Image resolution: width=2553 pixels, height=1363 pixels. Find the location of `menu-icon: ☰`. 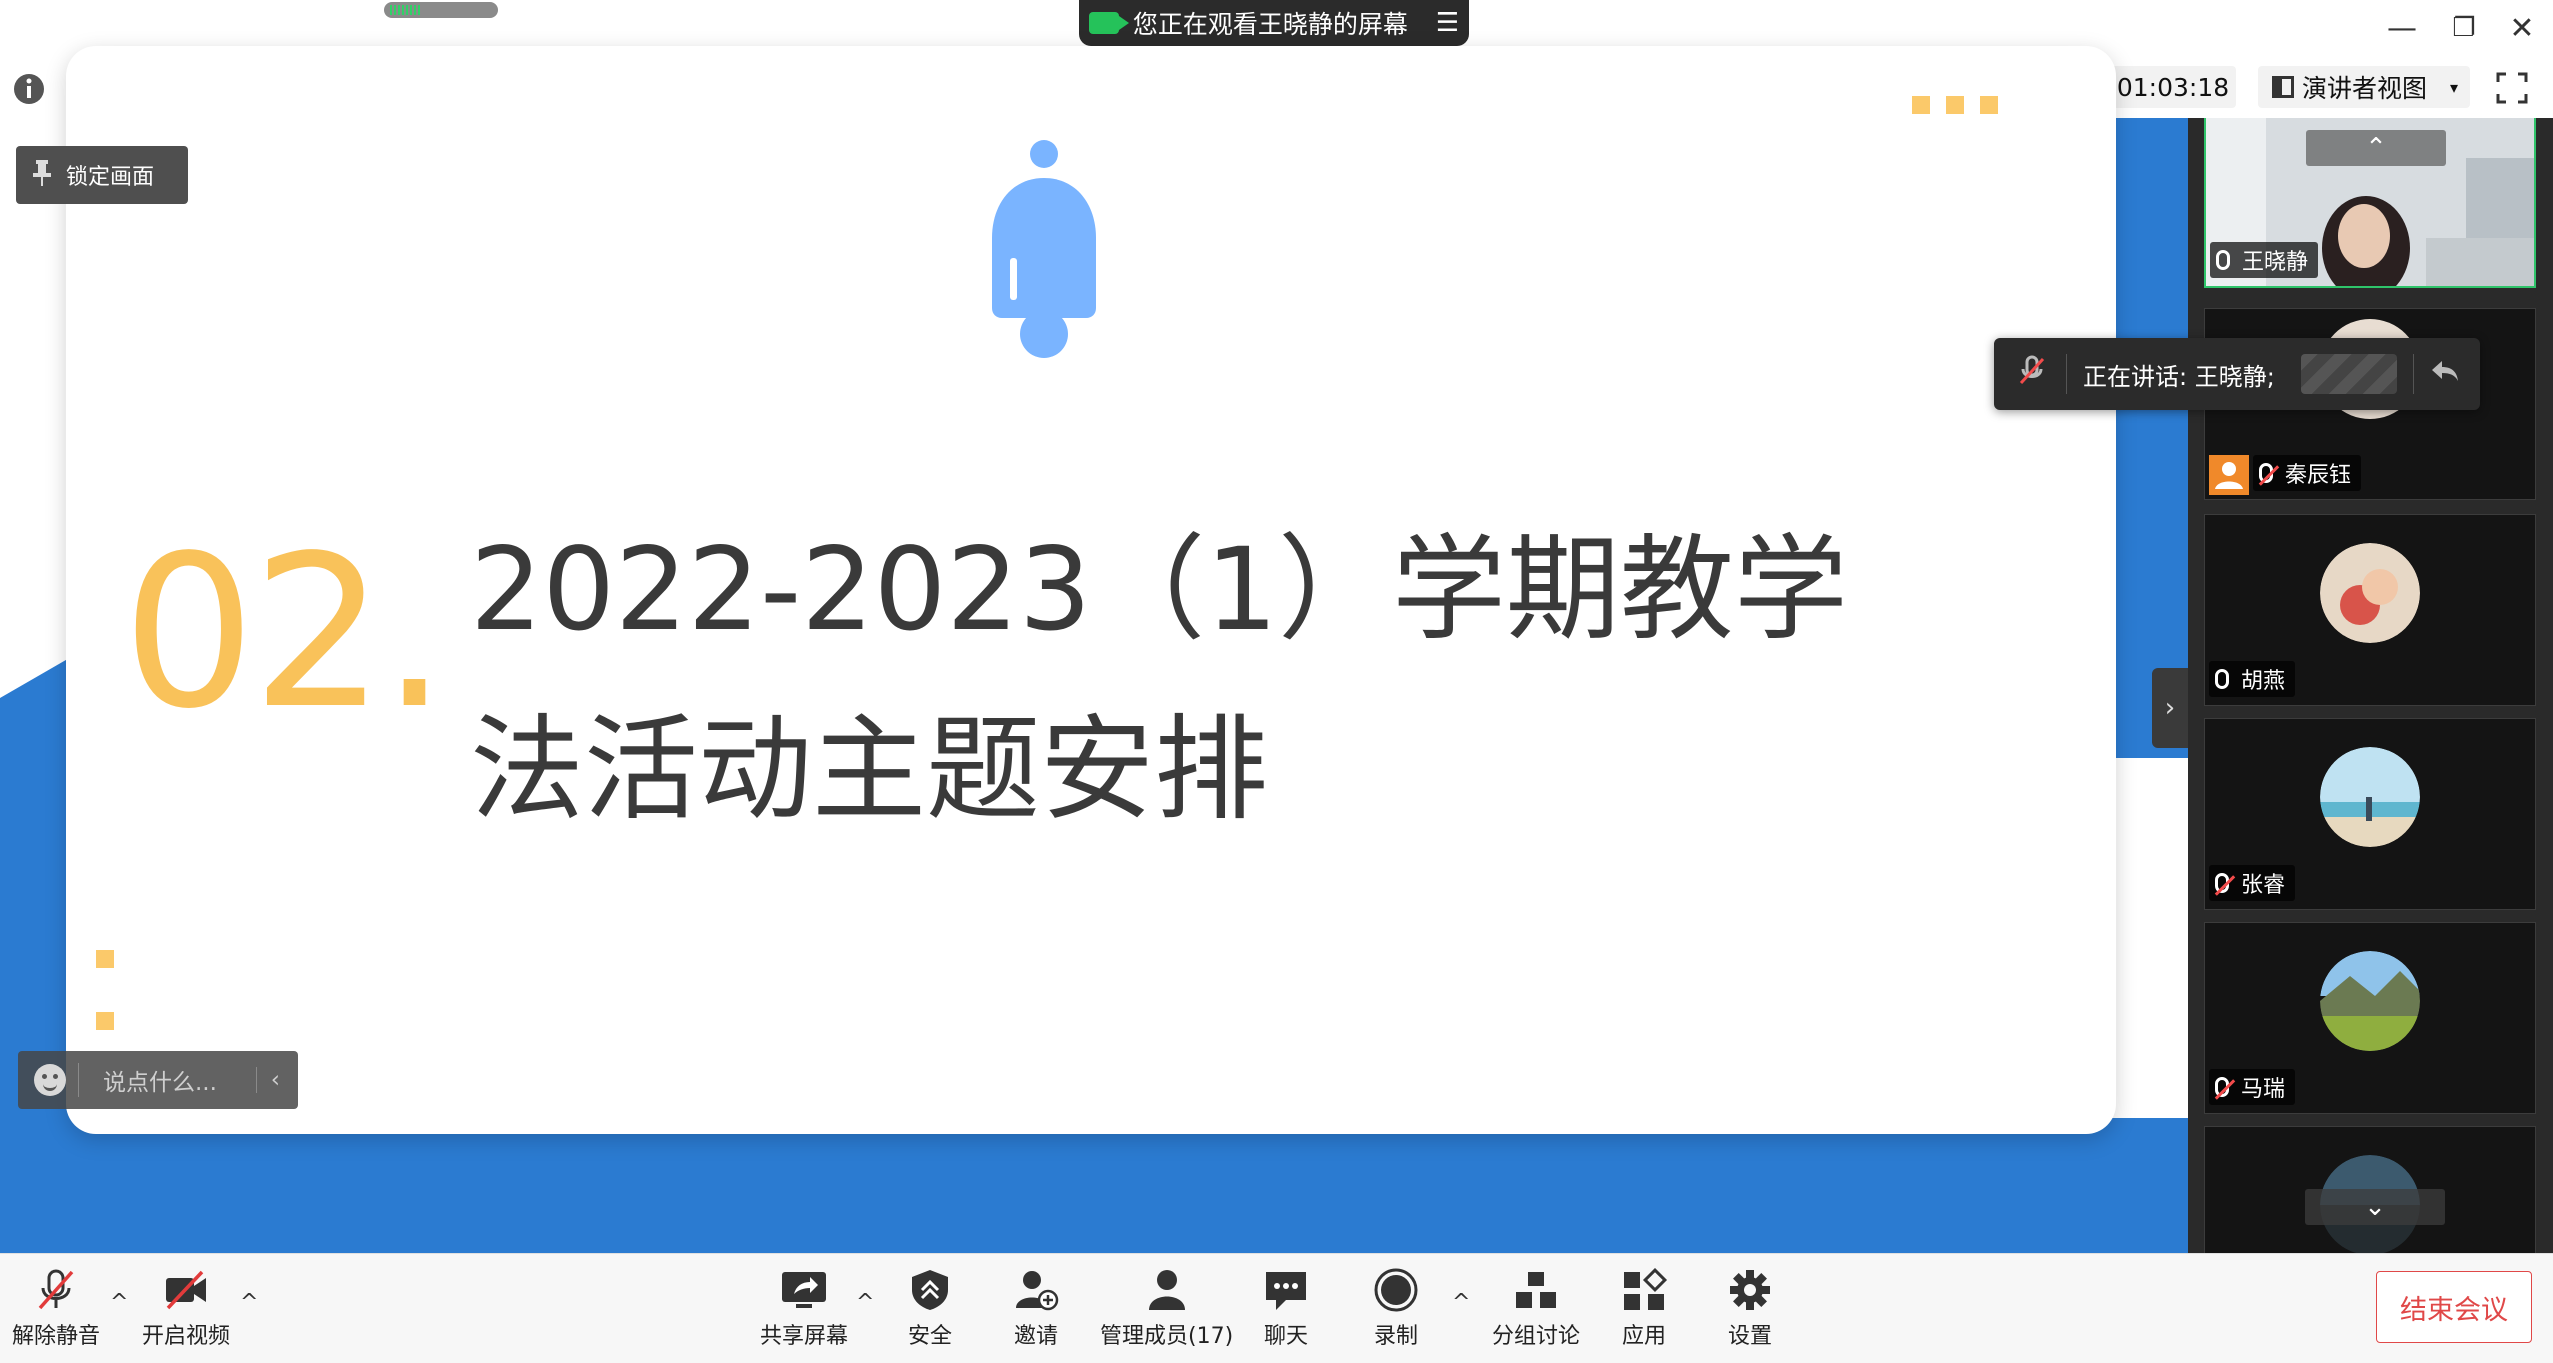

menu-icon: ☰ is located at coordinates (1447, 23).